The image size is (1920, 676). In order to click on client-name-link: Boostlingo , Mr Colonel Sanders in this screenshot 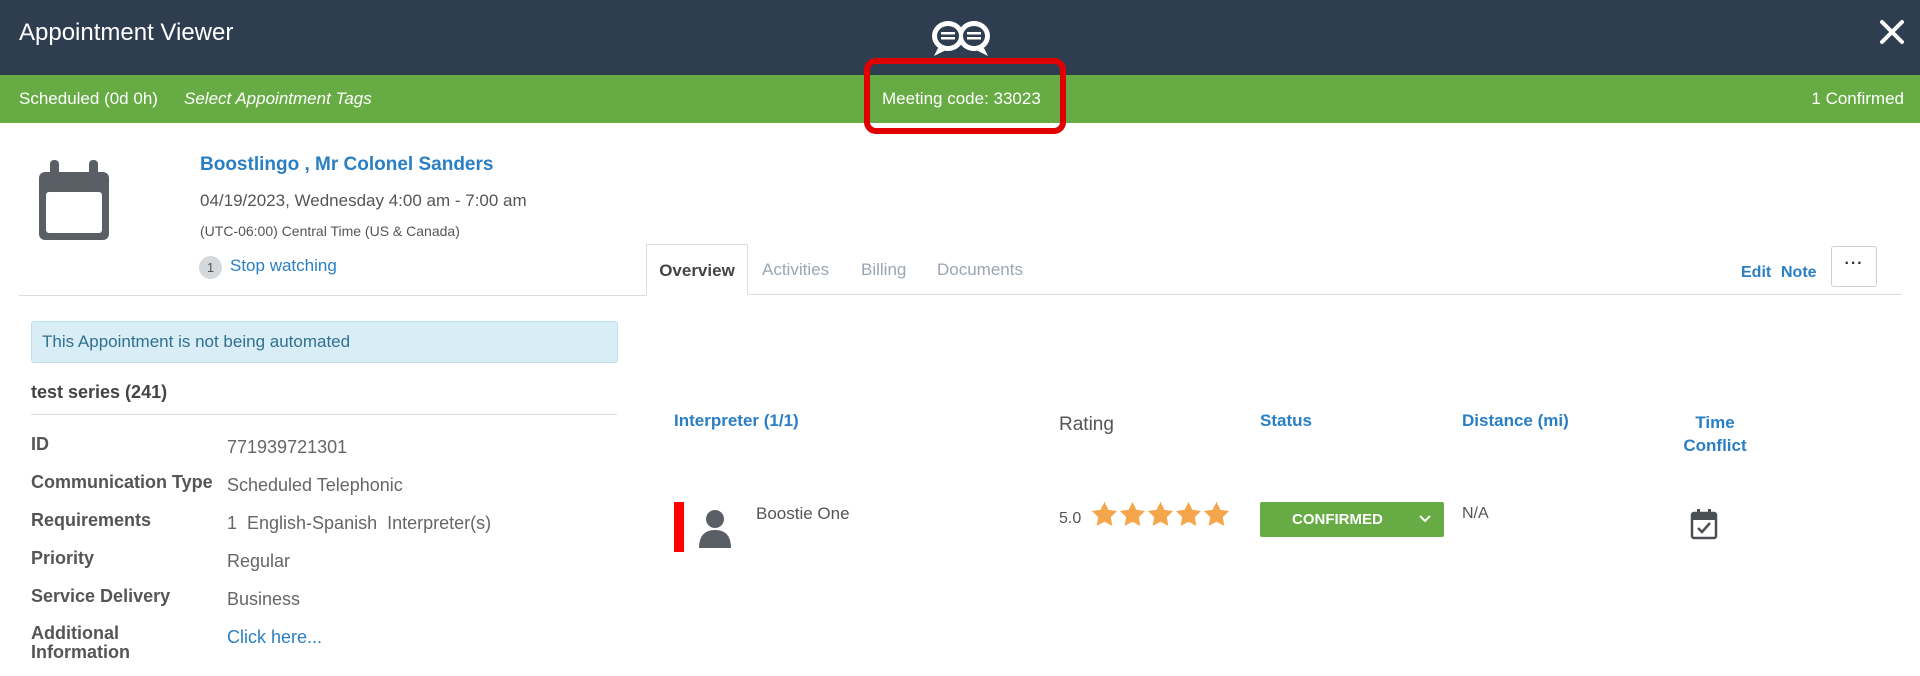, I will do `click(346, 165)`.